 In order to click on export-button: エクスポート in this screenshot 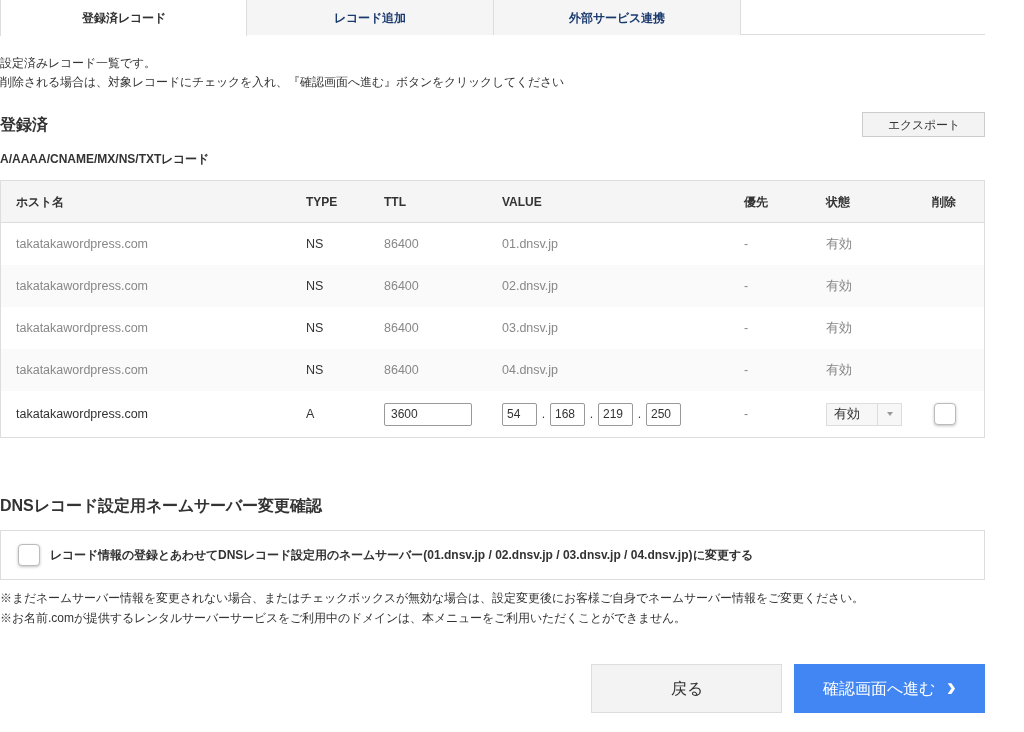, I will do `click(923, 124)`.